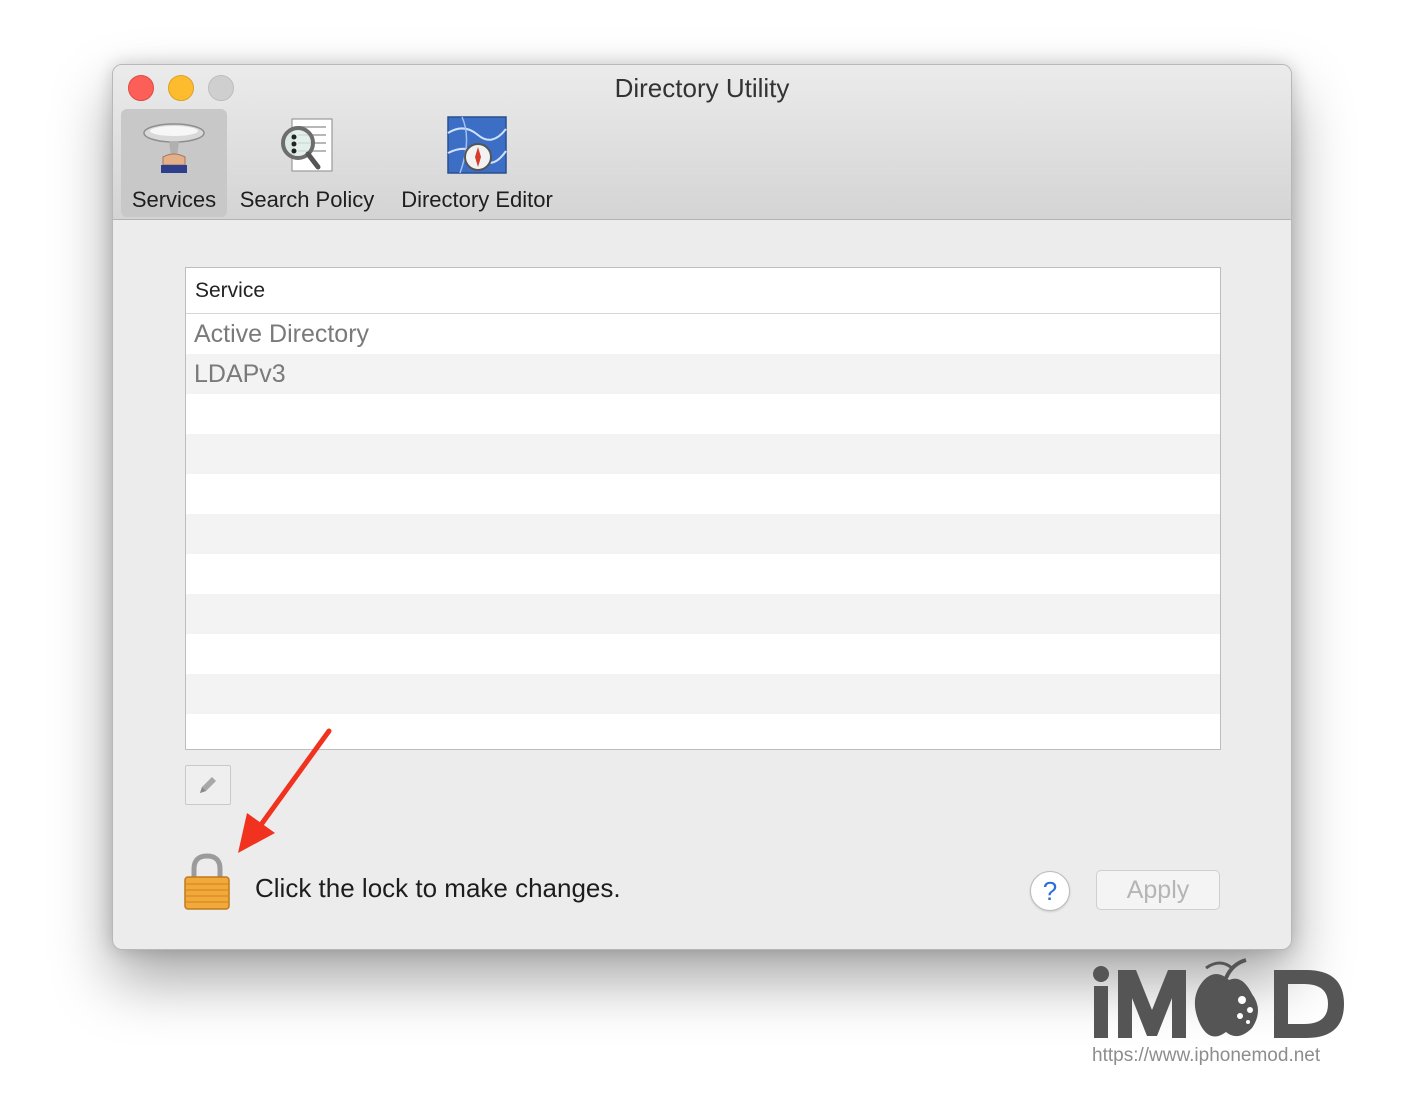 The height and width of the screenshot is (1110, 1404). I want to click on lock-status-text: Click the lock to make changes., so click(438, 888).